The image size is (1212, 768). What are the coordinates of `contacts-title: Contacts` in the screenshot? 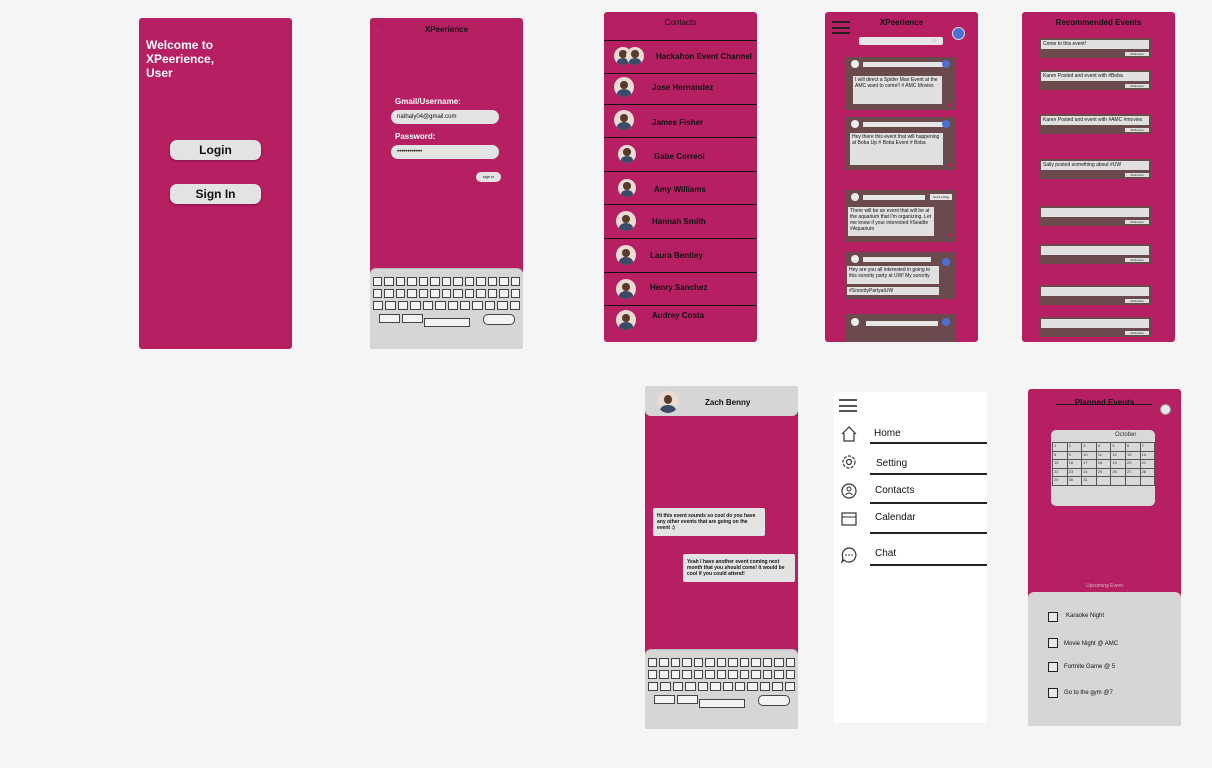 It's located at (680, 22).